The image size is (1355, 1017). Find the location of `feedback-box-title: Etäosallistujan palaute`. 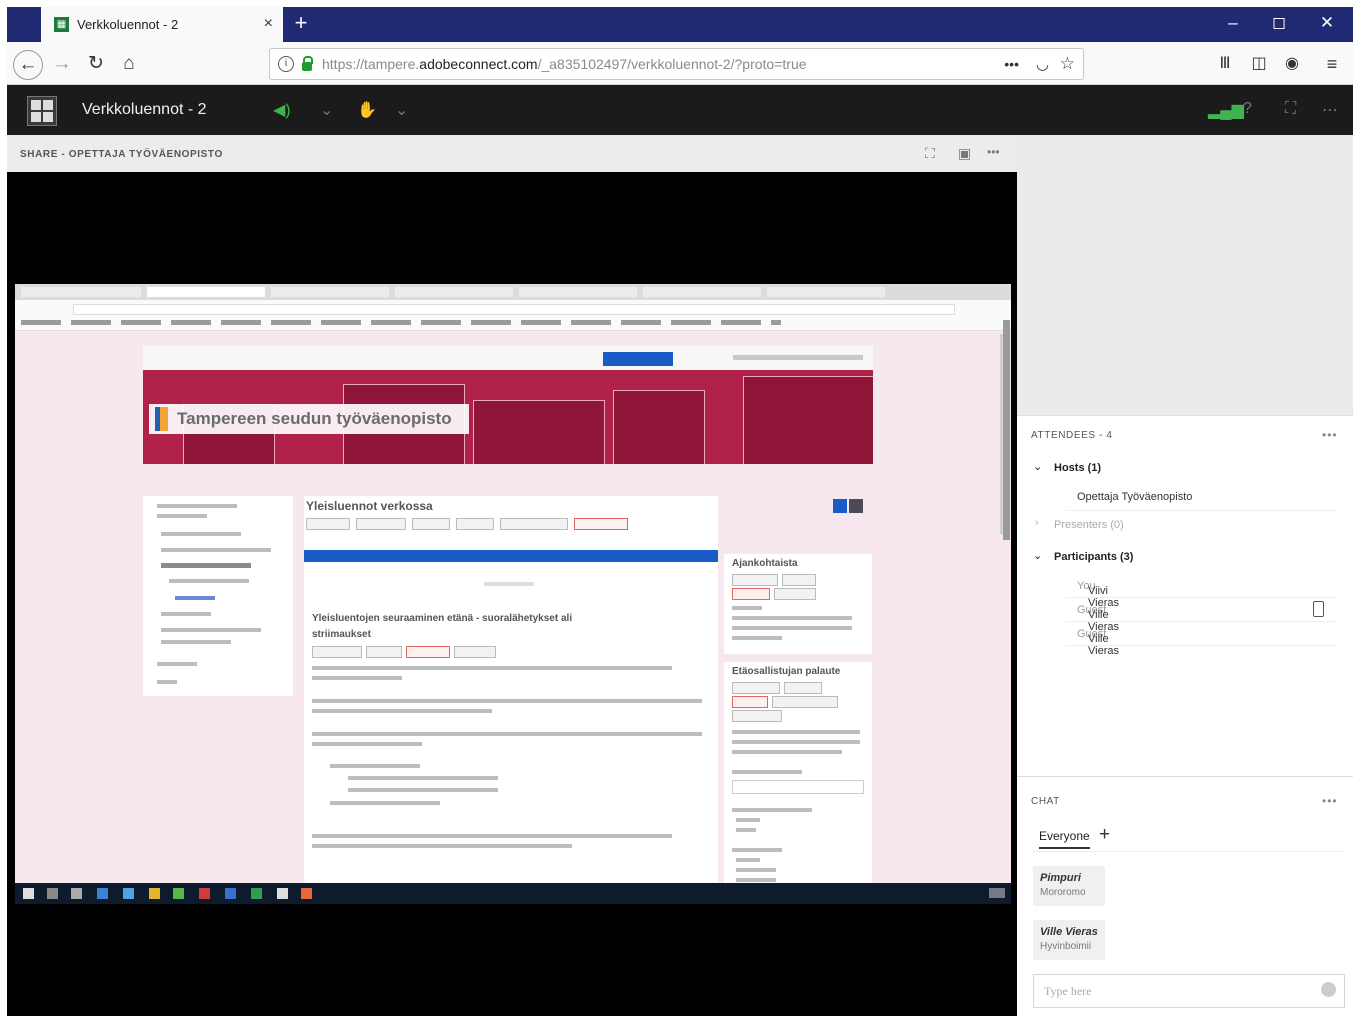

feedback-box-title: Etäosallistujan palaute is located at coordinates (786, 671).